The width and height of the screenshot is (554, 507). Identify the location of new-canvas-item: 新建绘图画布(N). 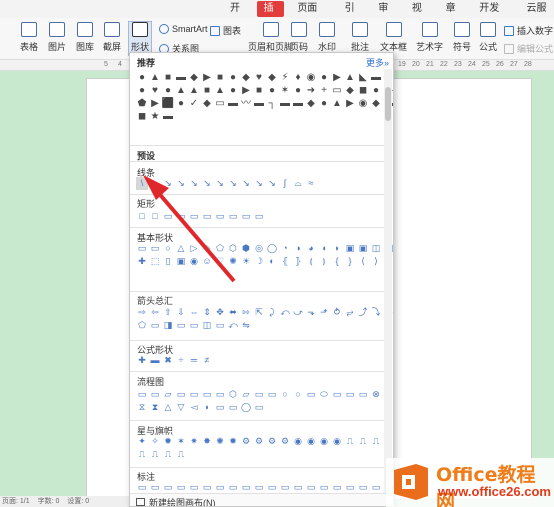
(261, 499).